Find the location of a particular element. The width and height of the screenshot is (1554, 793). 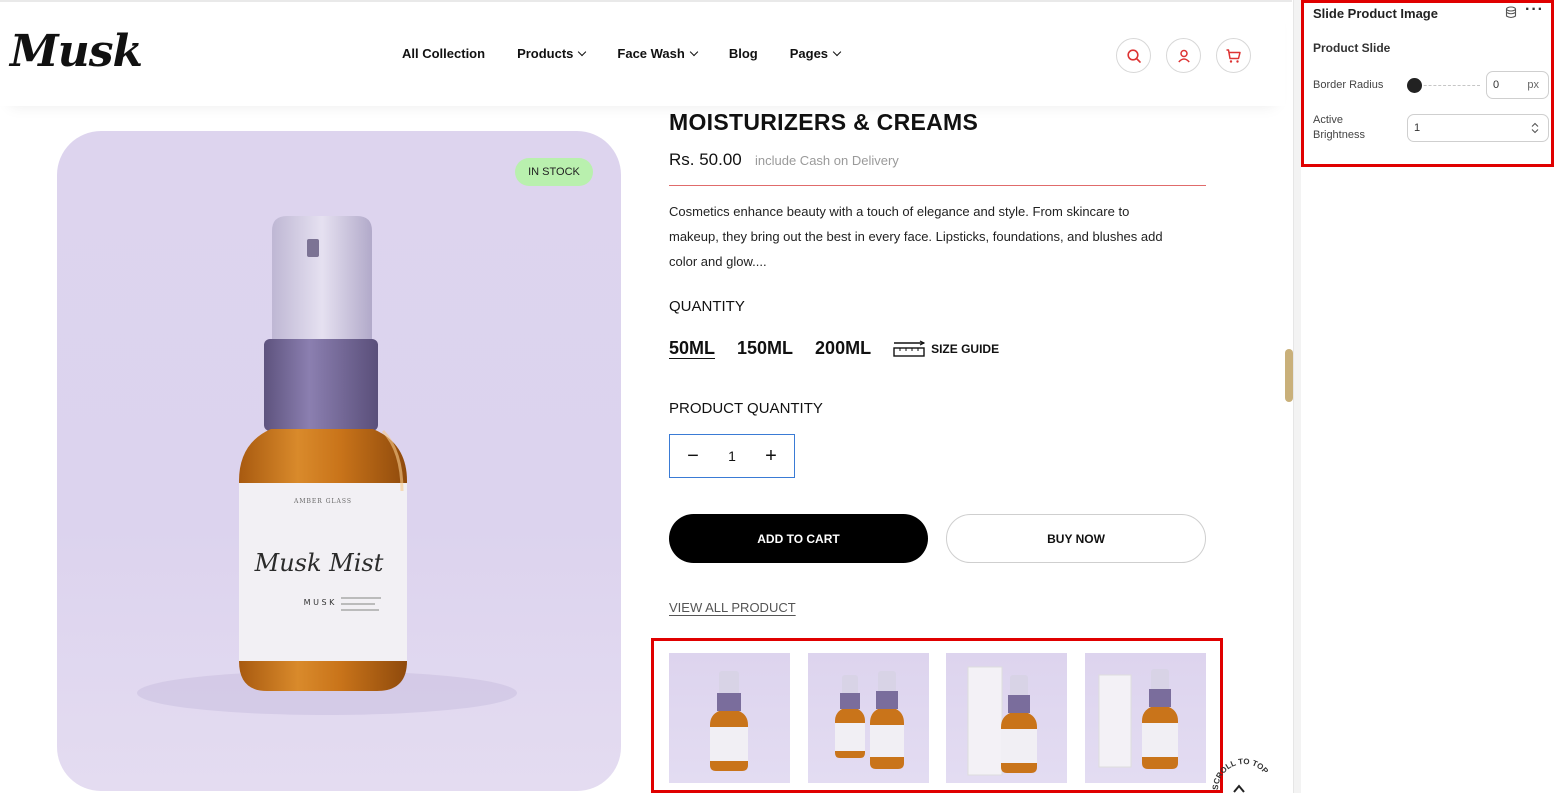

increment-button: + is located at coordinates (771, 456).